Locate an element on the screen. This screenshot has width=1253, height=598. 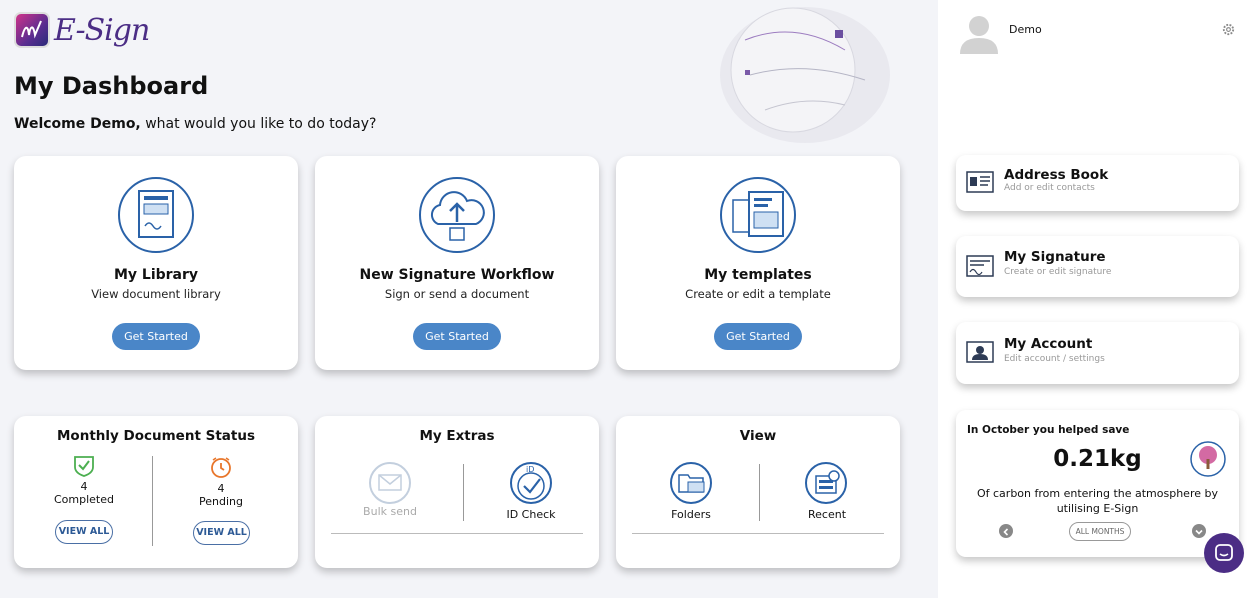
completed-stat: 4 Completed is located at coordinates (84, 493).